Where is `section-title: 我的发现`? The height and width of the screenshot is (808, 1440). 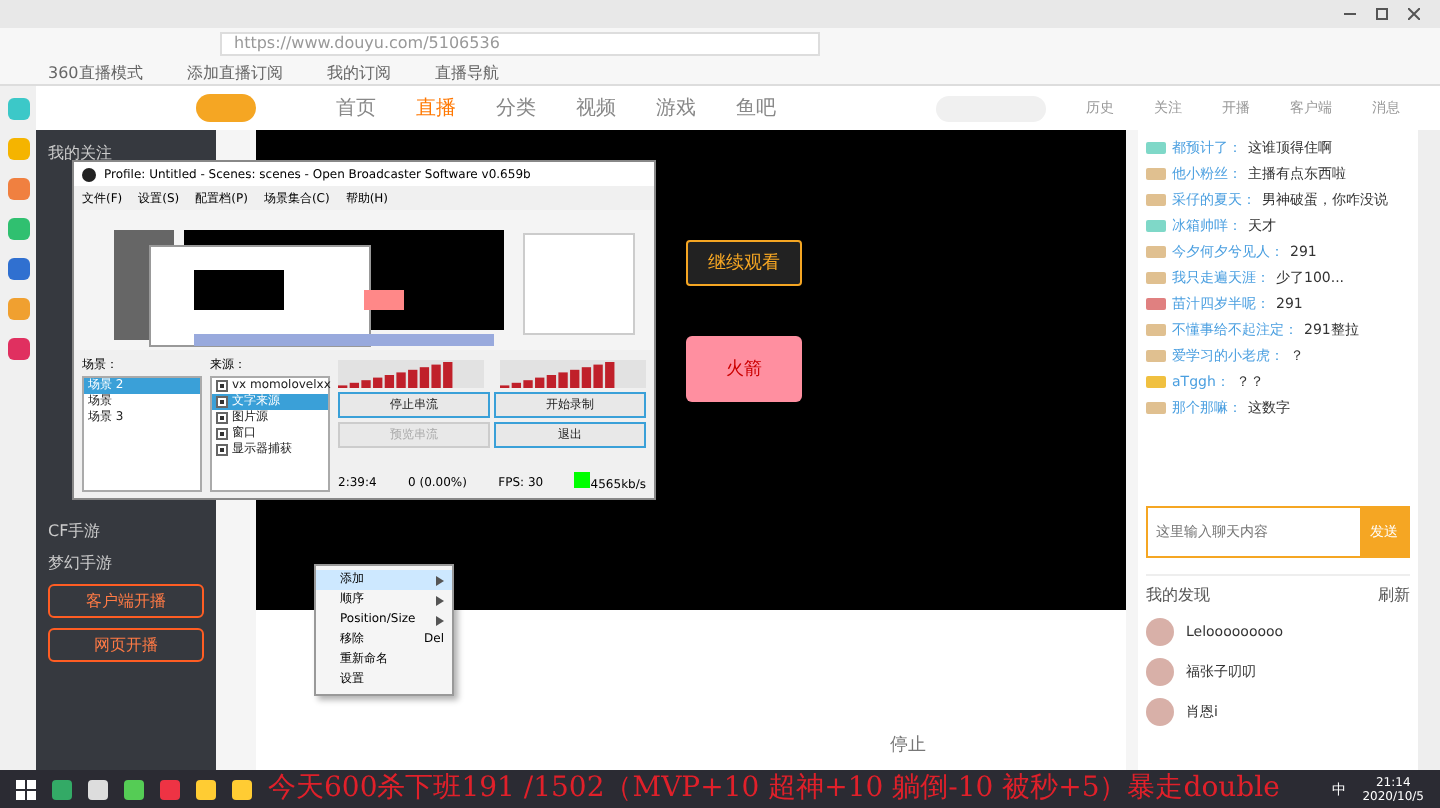 section-title: 我的发现 is located at coordinates (1178, 595).